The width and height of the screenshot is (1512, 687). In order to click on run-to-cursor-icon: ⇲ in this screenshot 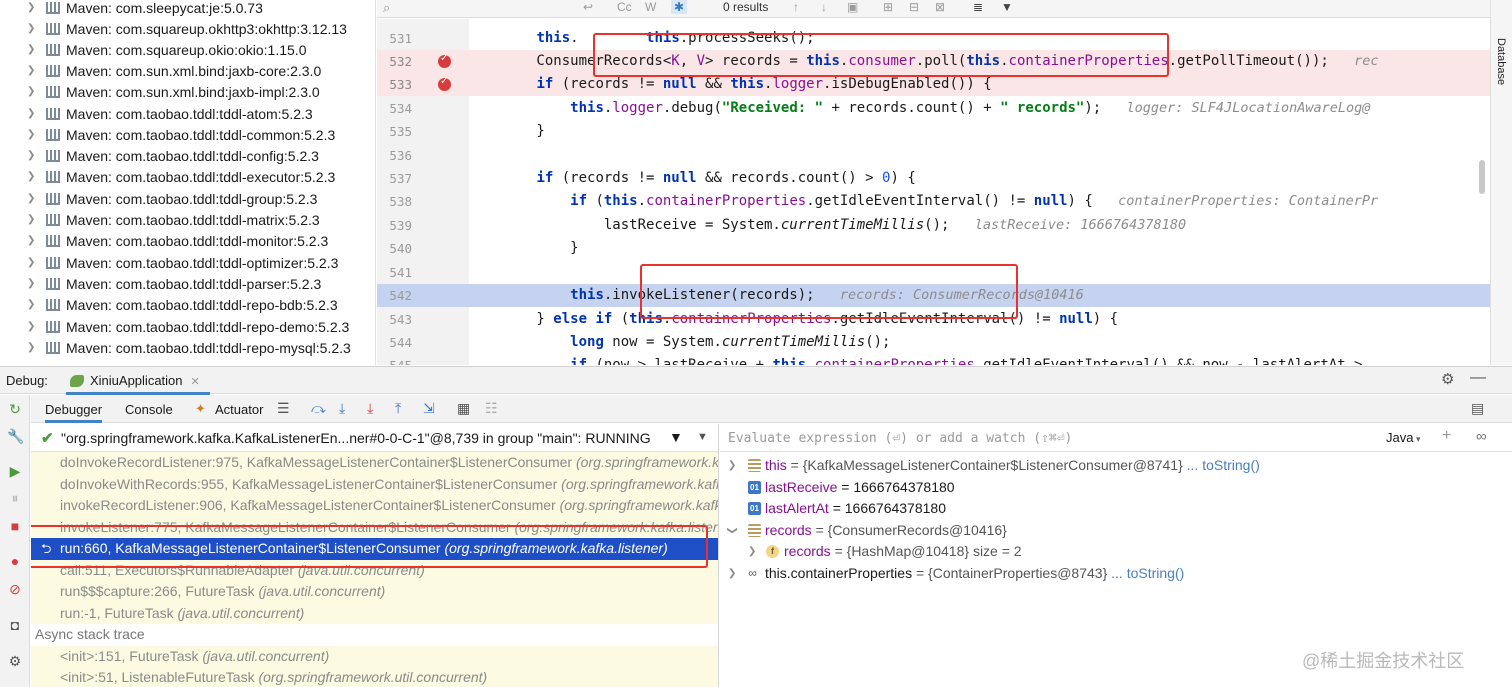, I will do `click(429, 408)`.